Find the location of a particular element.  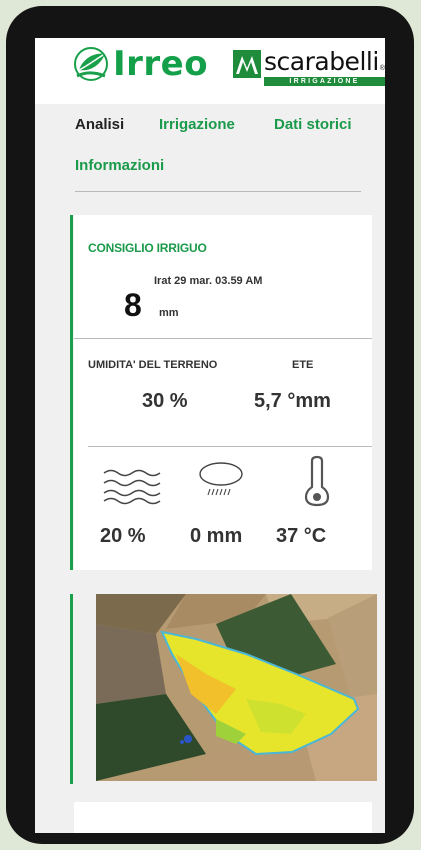

satellite-field-map is located at coordinates (236, 687).